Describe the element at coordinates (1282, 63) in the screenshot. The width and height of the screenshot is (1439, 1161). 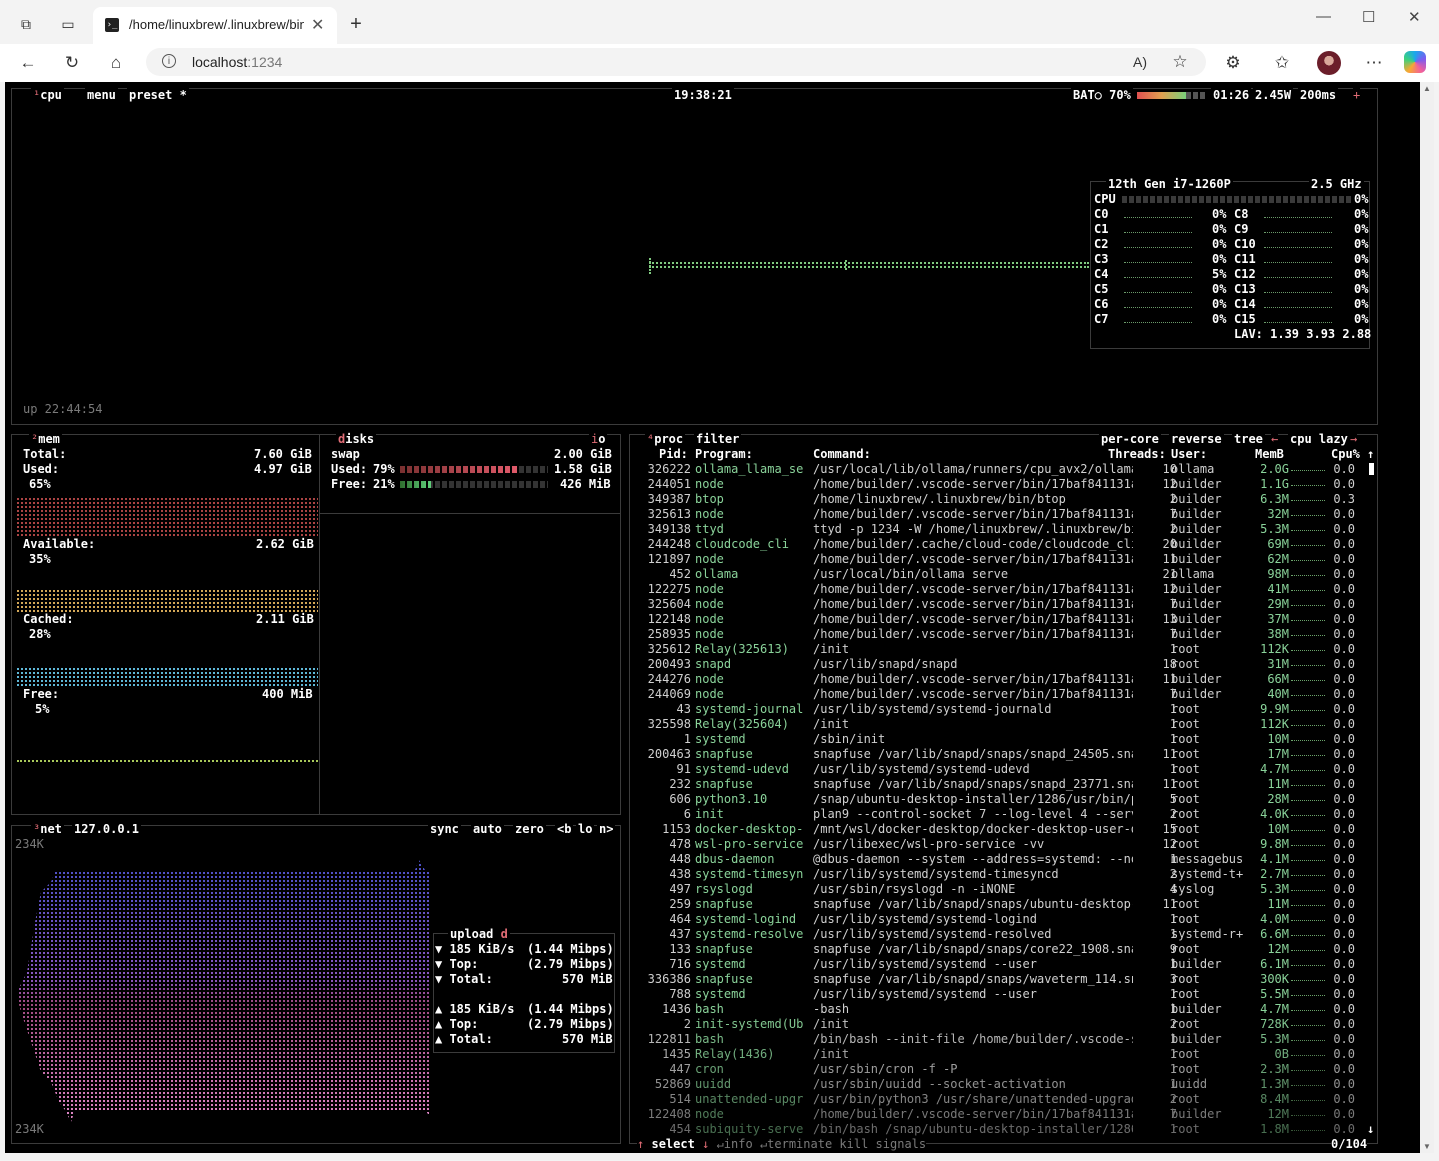
I see `favorites-icon: ✩` at that location.